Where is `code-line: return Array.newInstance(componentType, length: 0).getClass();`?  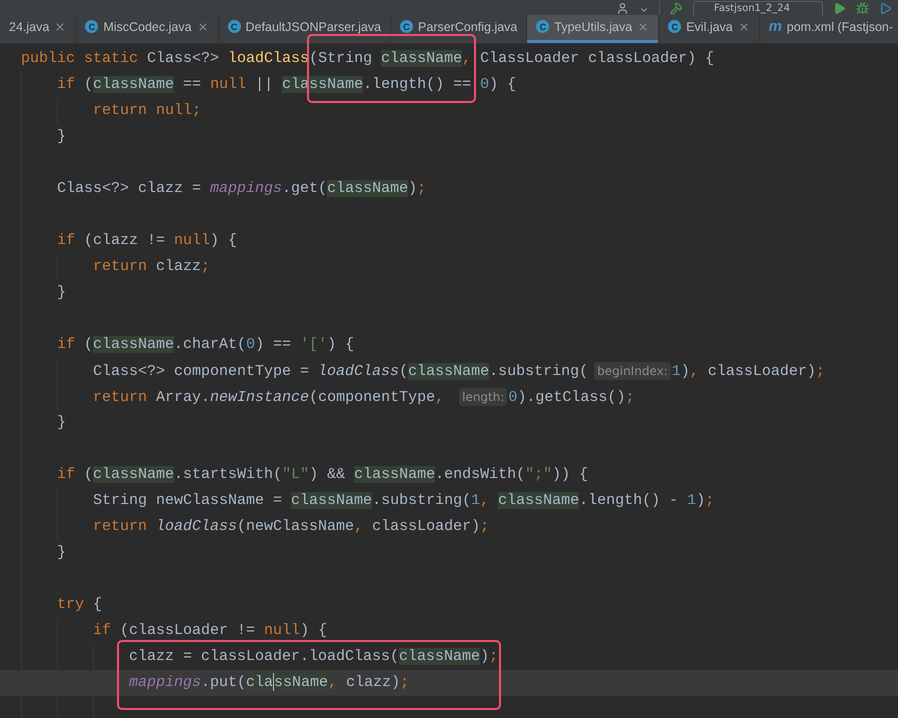
code-line: return Array.newInstance(componentType, length: 0).getClass(); is located at coordinates (364, 397).